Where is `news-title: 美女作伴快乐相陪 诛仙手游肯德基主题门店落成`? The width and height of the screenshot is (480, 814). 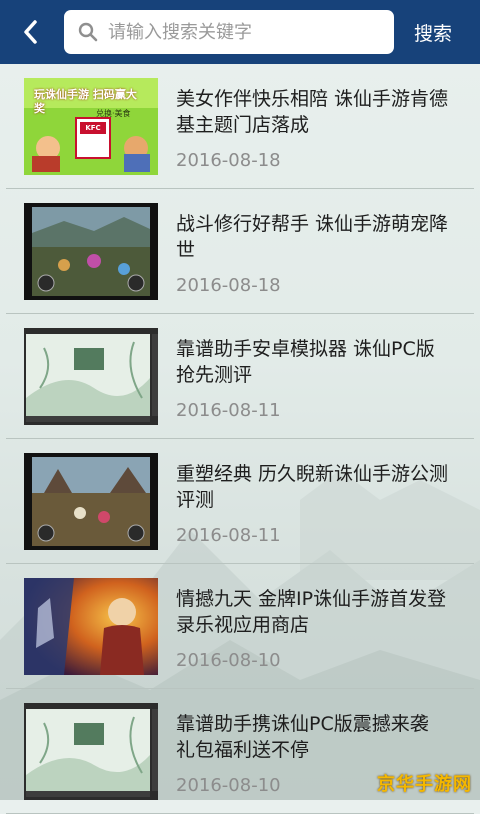
news-title: 美女作伴快乐相陪 诛仙手游肯德基主题门店落成 is located at coordinates (312, 112).